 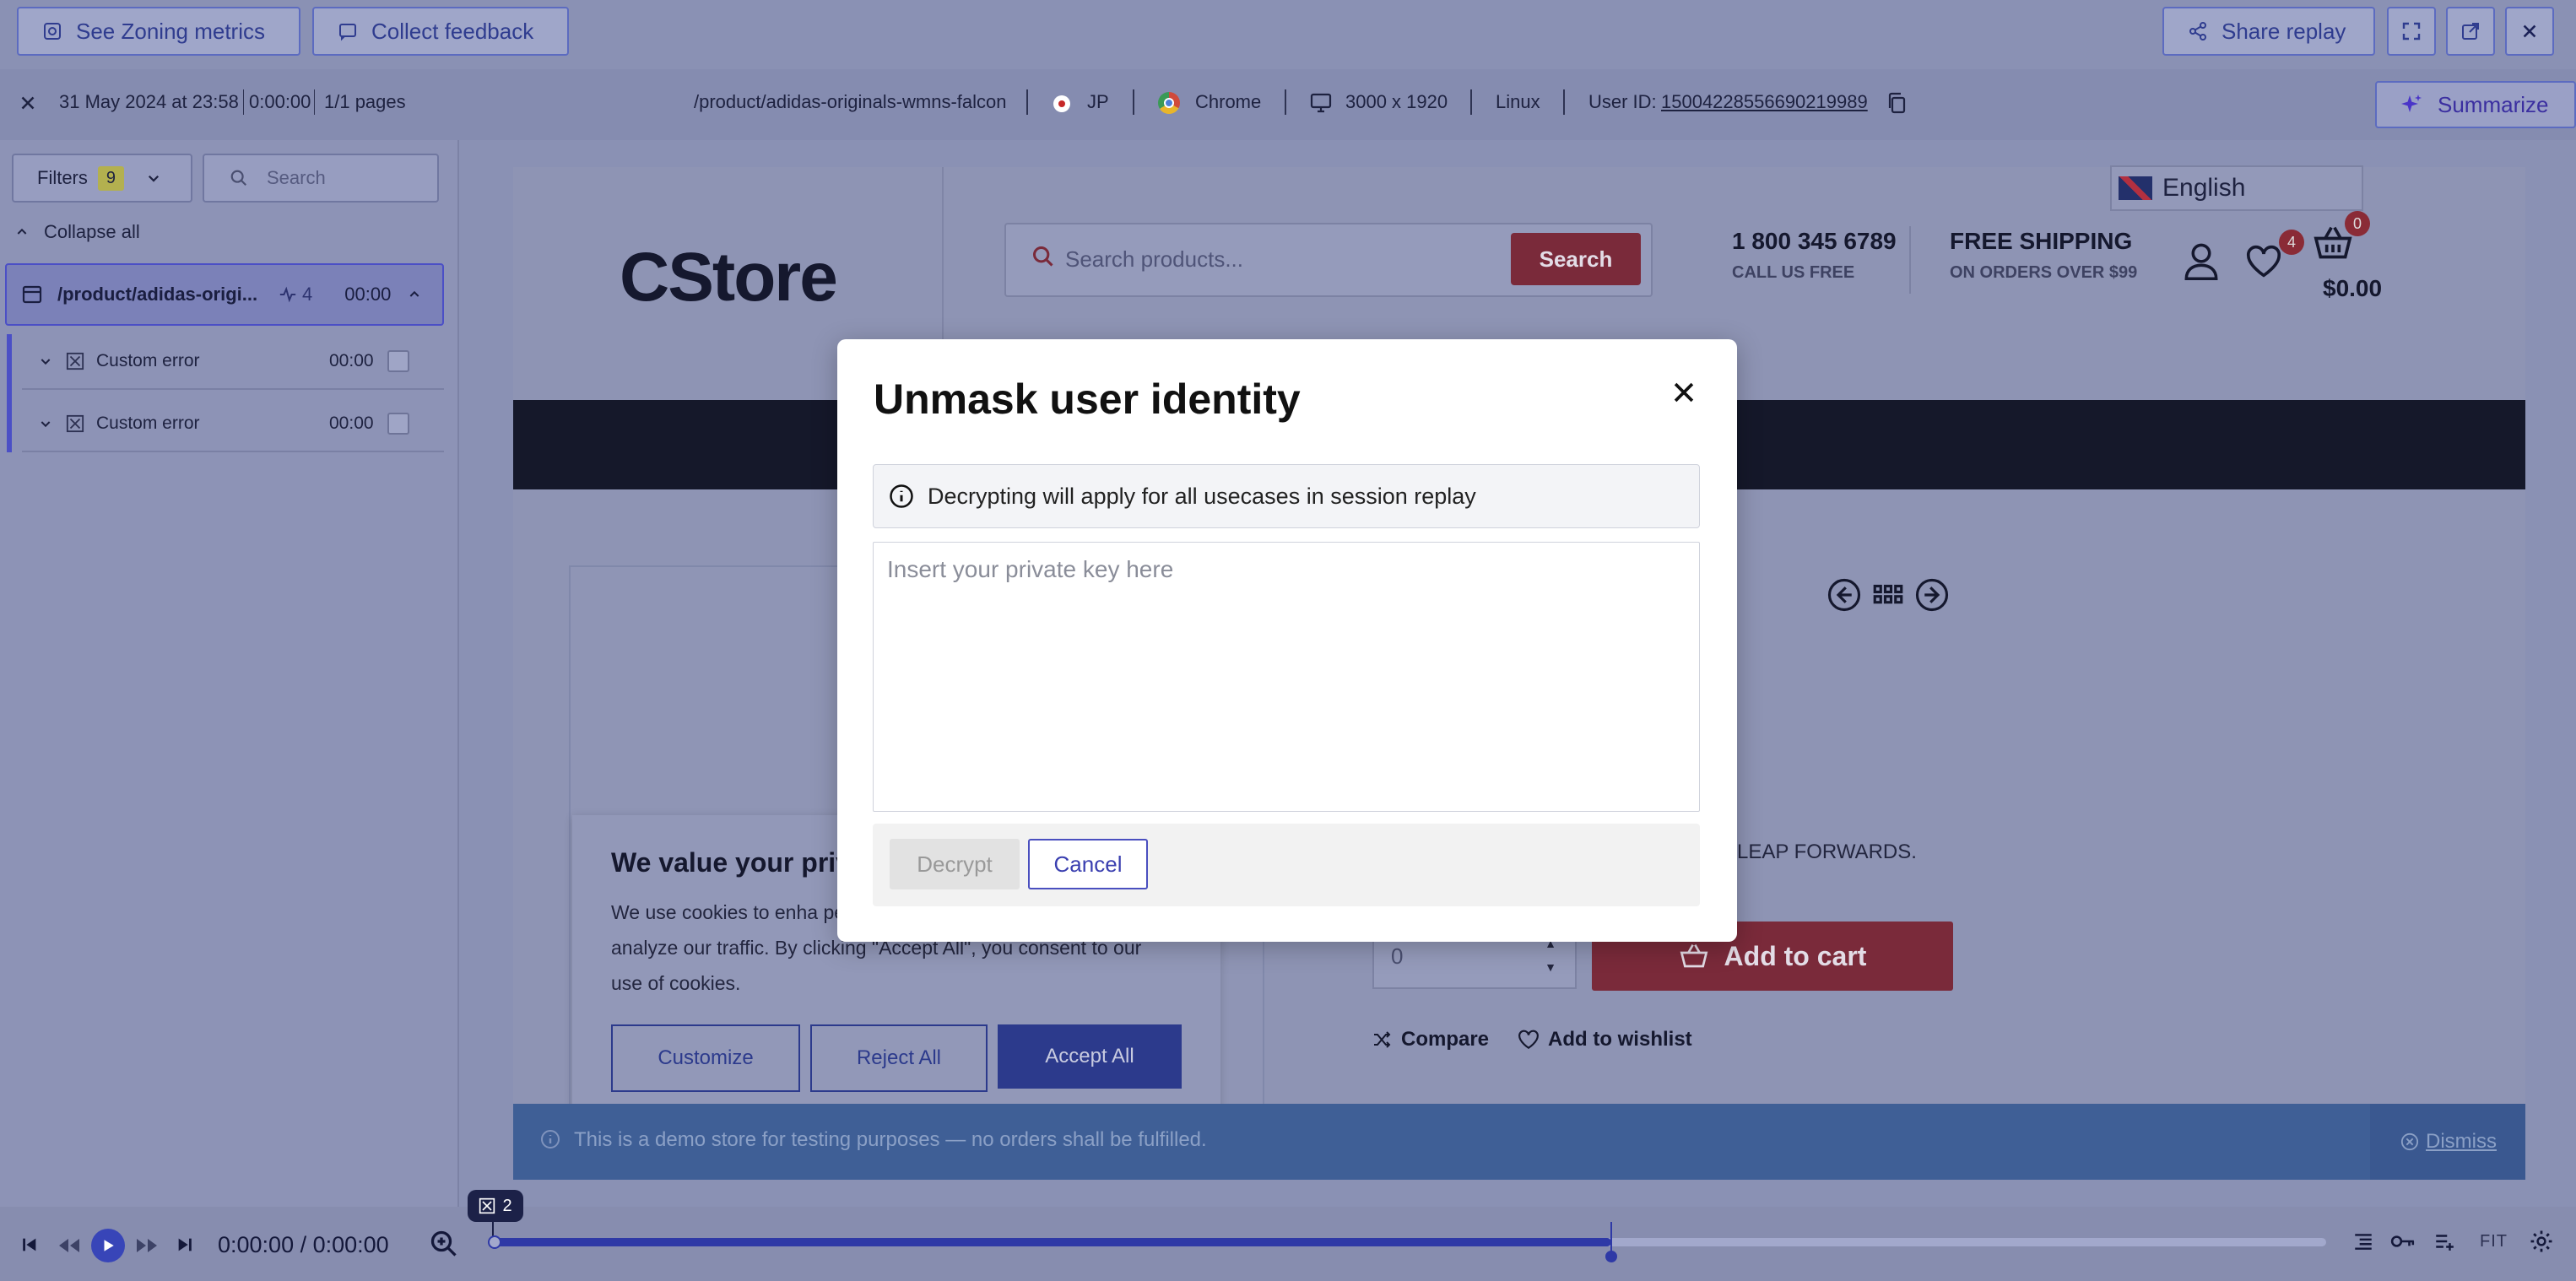 What do you see at coordinates (899, 1058) in the screenshot?
I see `cookie-reject-button: Reject All` at bounding box center [899, 1058].